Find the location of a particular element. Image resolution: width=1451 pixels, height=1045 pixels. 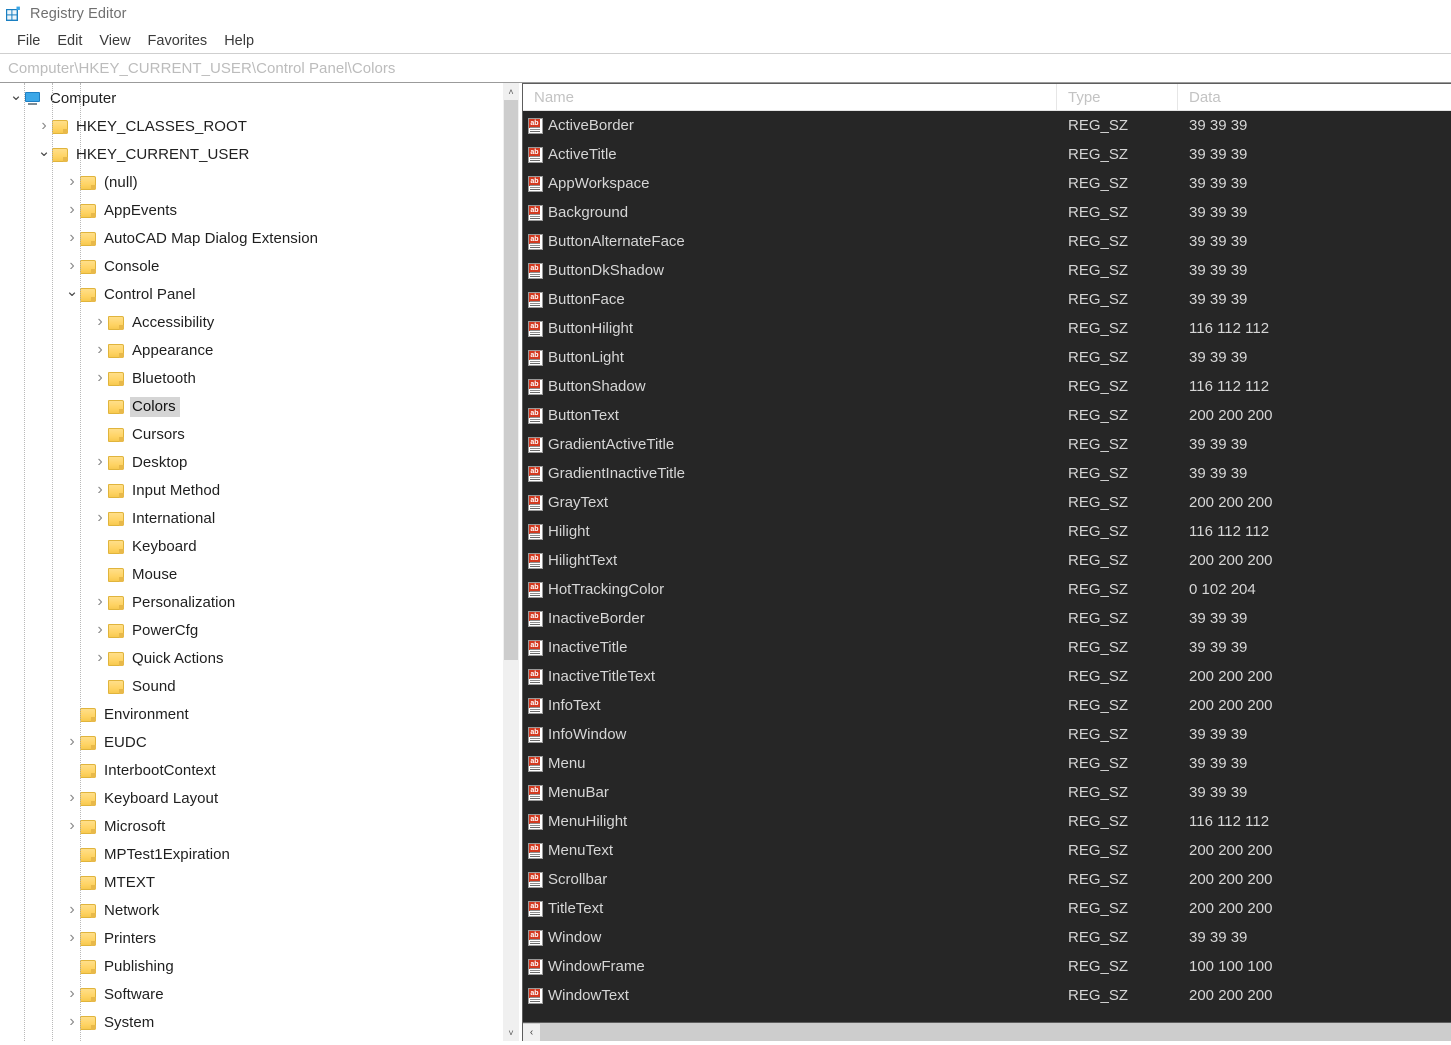

menu-item-file: File is located at coordinates (29, 41).